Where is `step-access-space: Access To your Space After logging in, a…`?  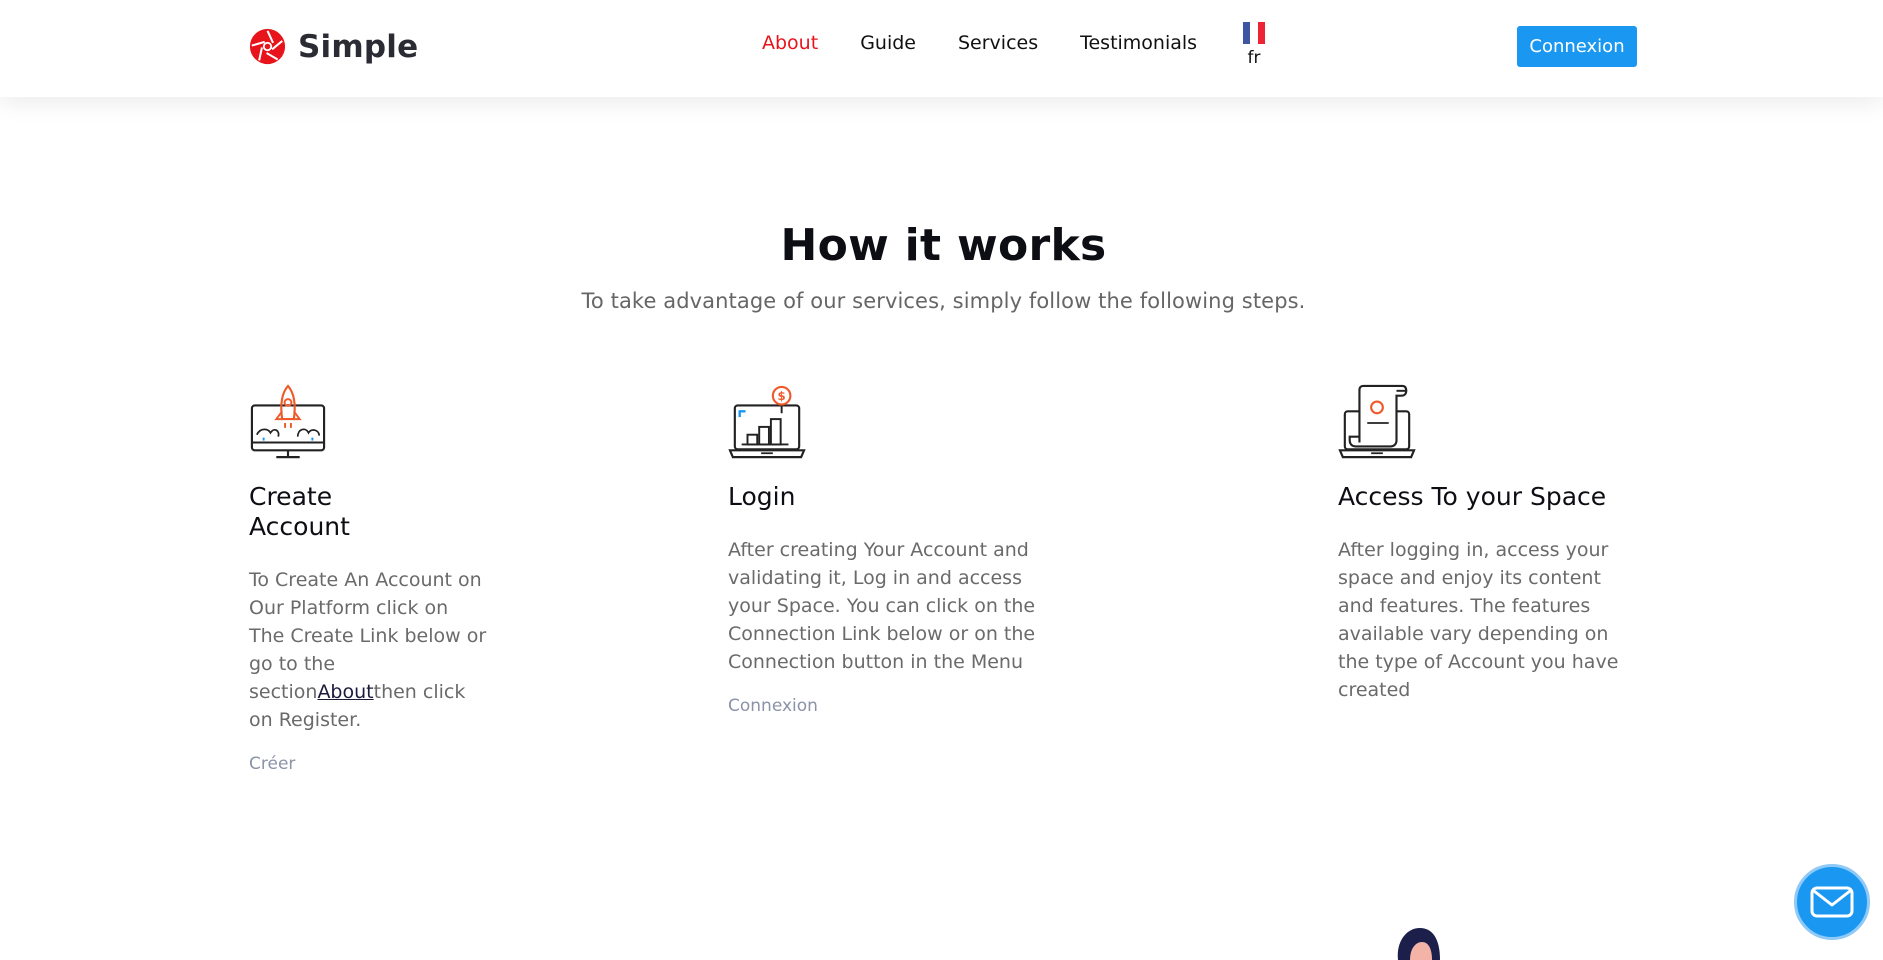
step-access-space: Access To your Space After logging in, a… is located at coordinates (1488, 544).